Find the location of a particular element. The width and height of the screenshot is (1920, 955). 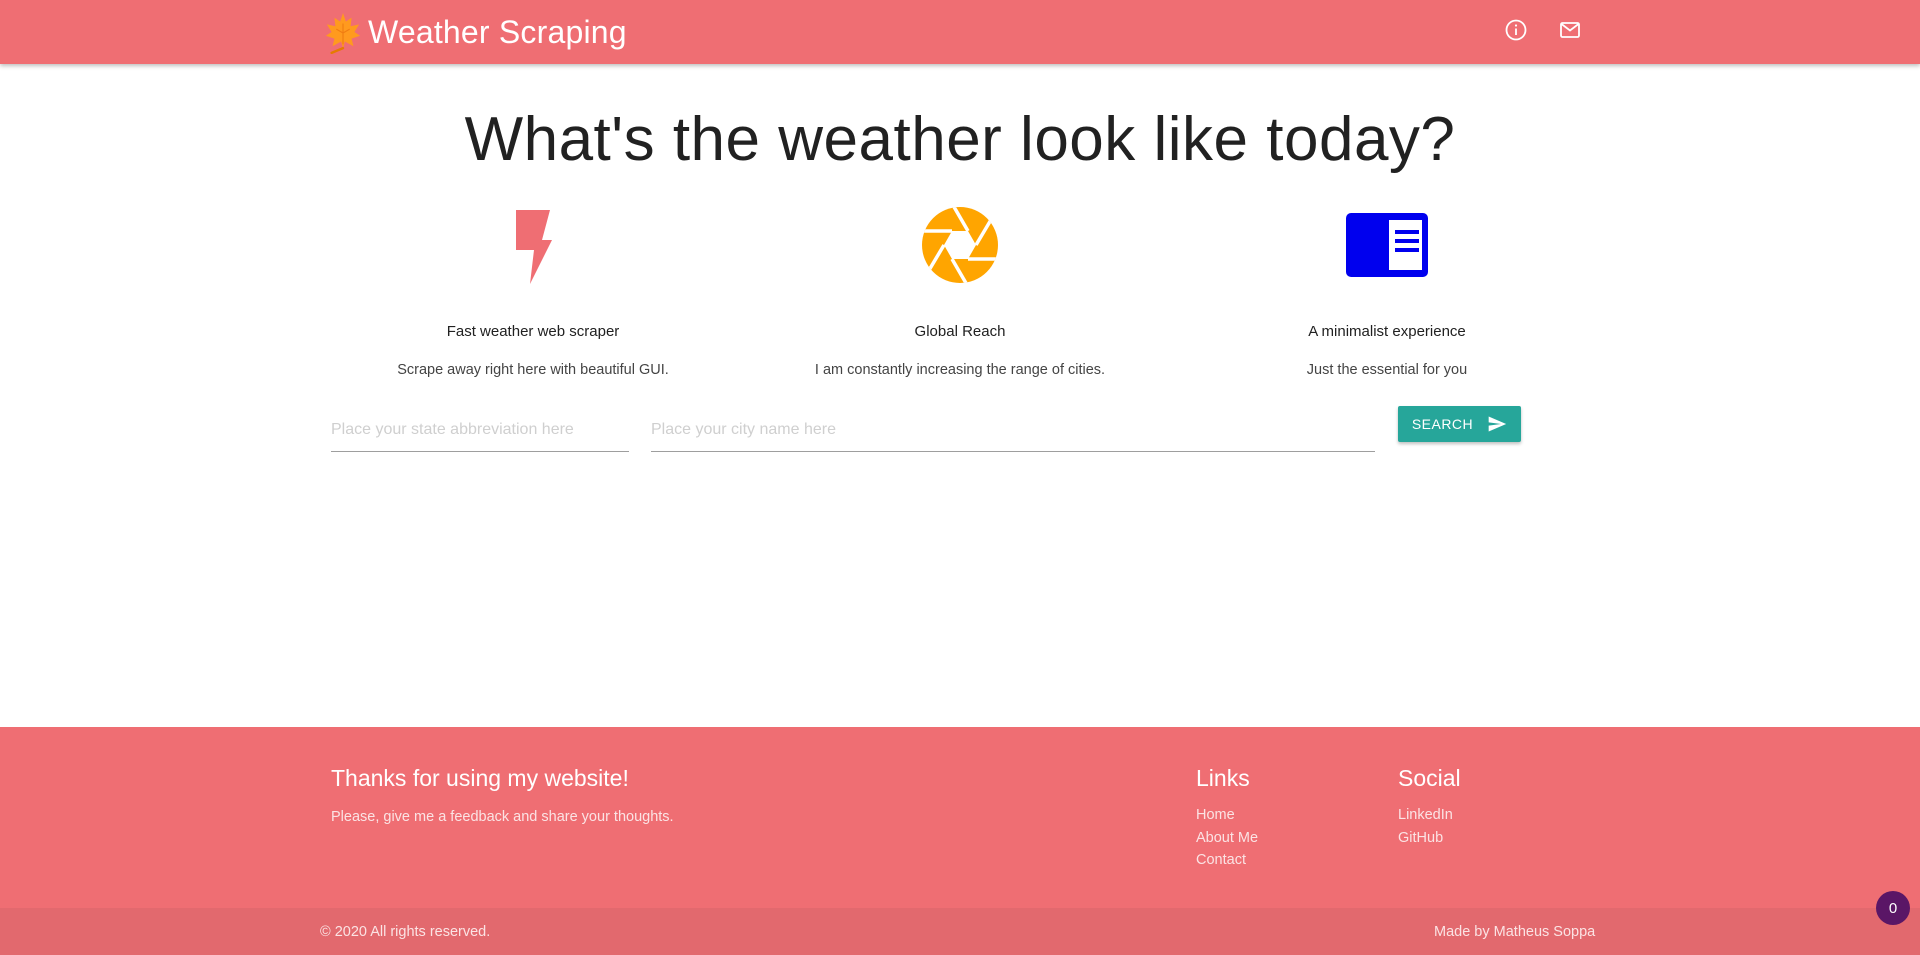

footer-link-home: Home is located at coordinates (1227, 815).